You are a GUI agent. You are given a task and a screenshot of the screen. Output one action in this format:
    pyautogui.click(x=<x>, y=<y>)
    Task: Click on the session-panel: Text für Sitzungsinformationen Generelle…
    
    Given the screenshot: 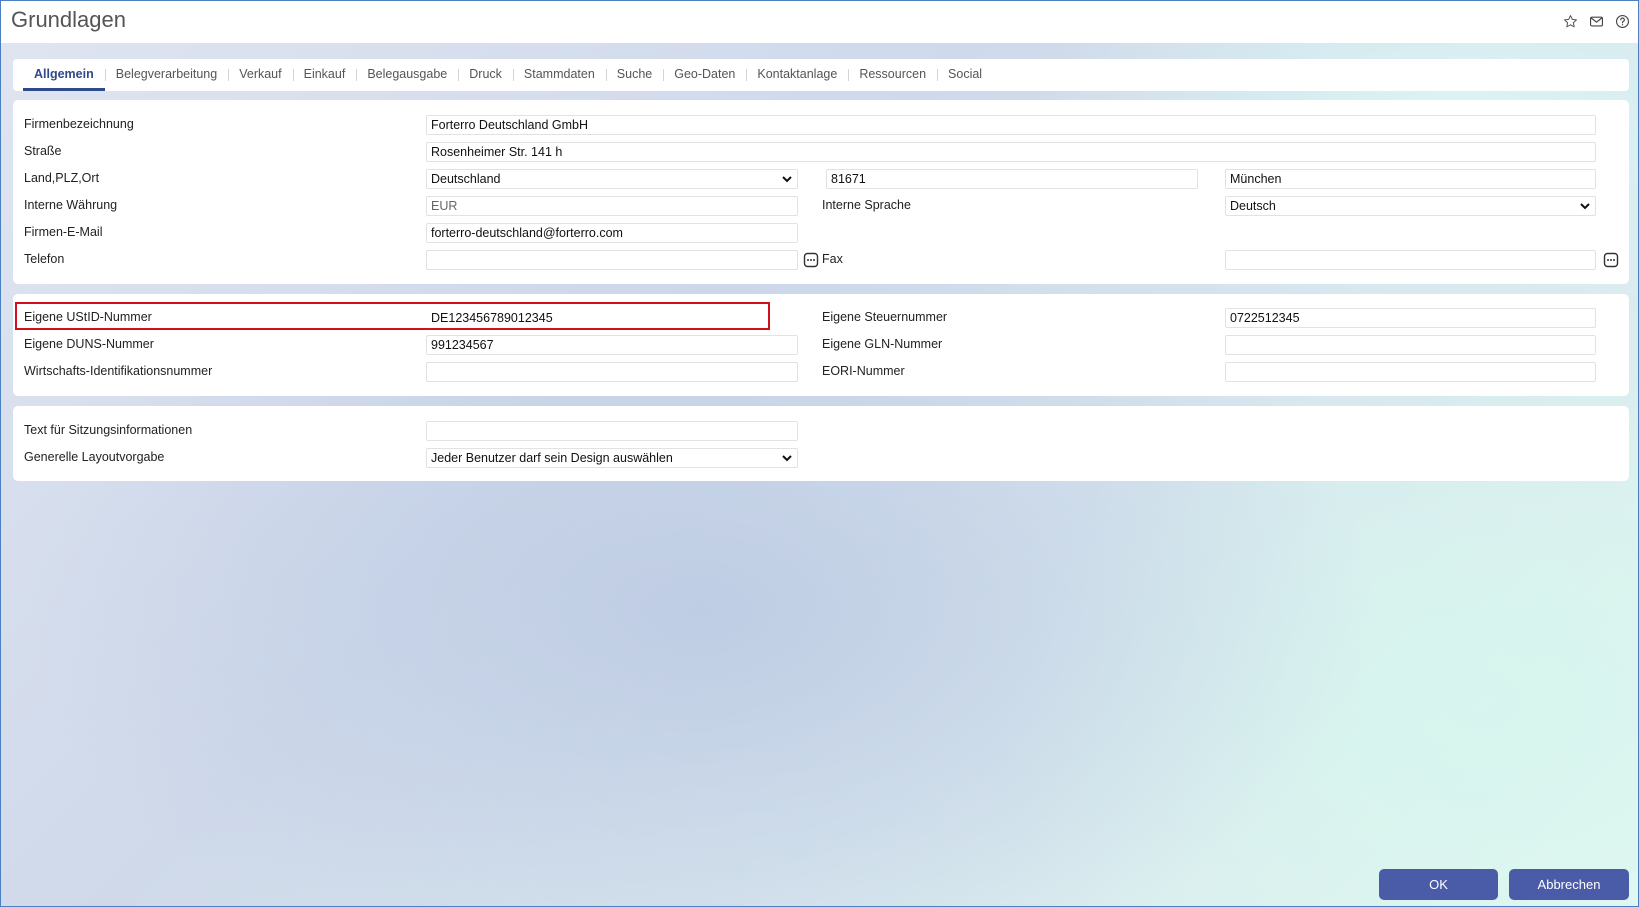 What is the action you would take?
    pyautogui.click(x=821, y=443)
    